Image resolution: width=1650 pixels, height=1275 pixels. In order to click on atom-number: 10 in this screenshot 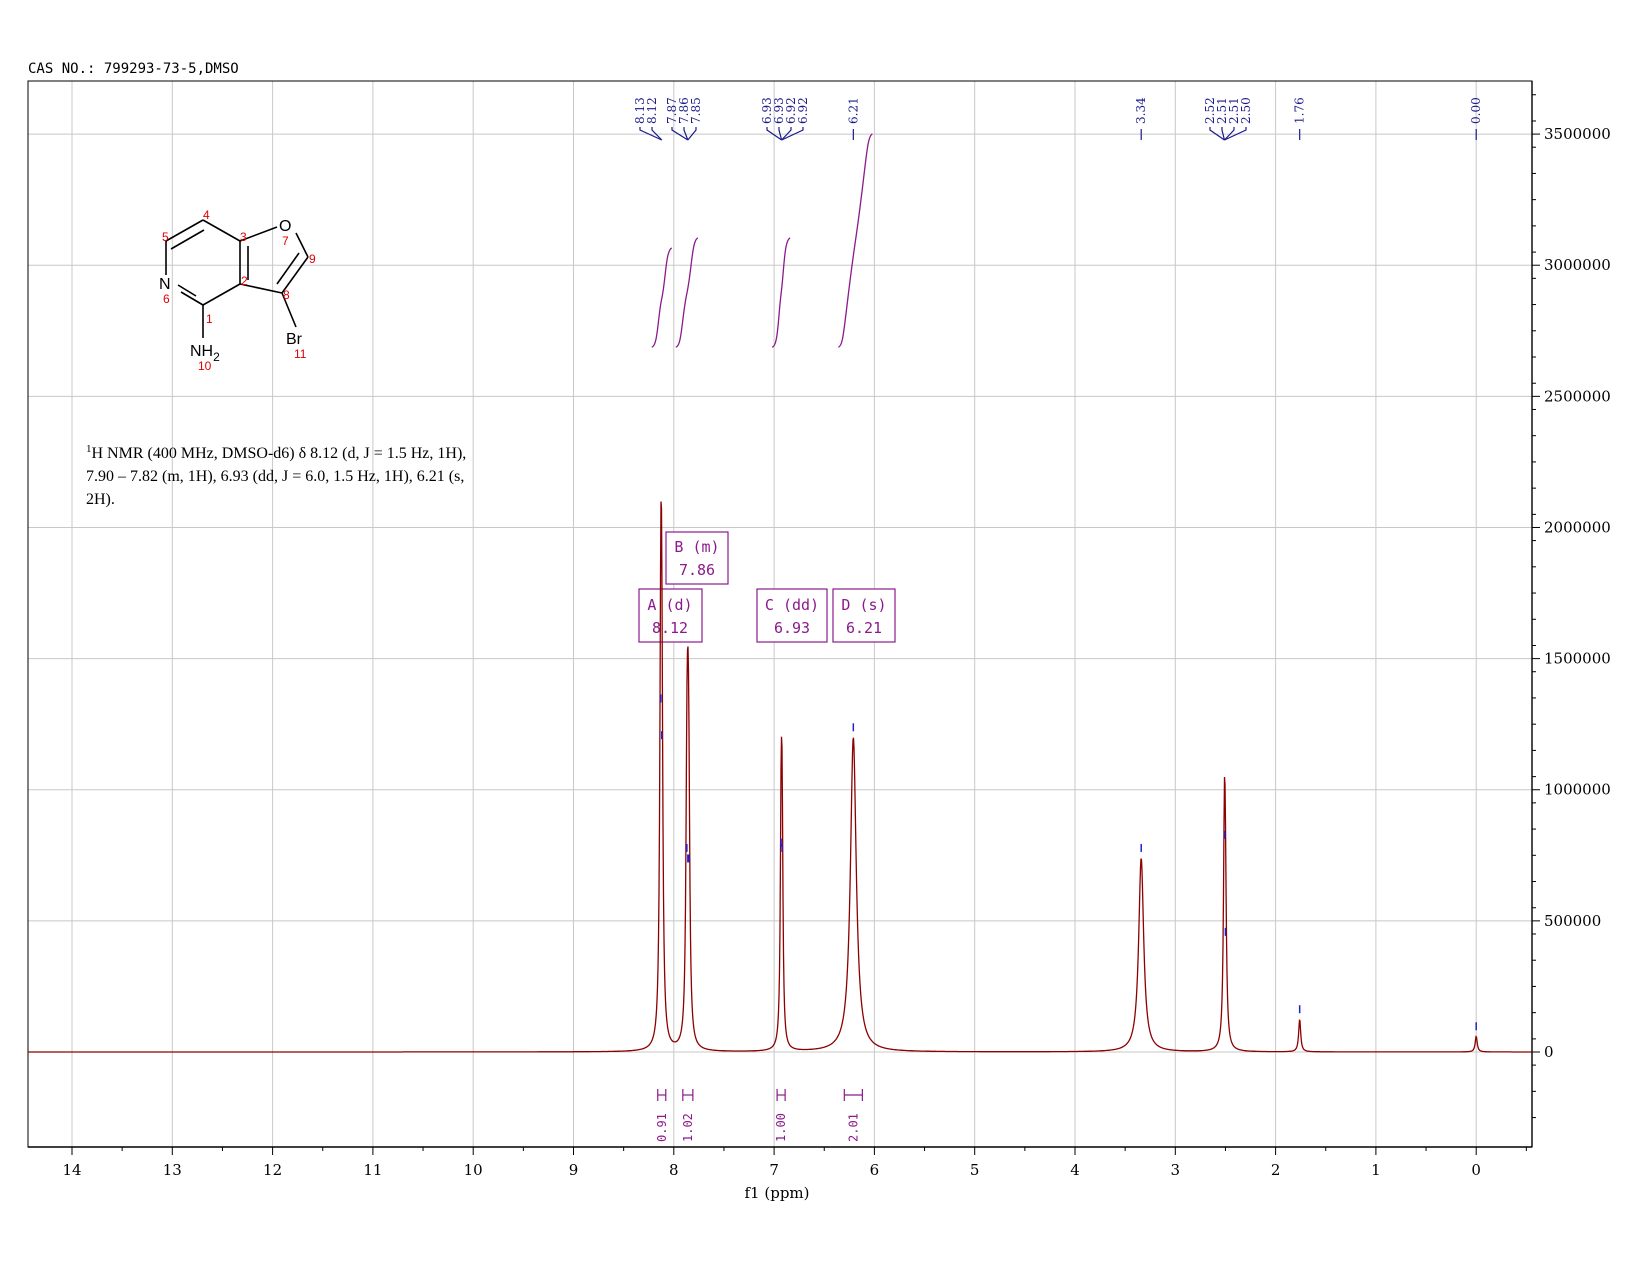, I will do `click(205, 366)`.